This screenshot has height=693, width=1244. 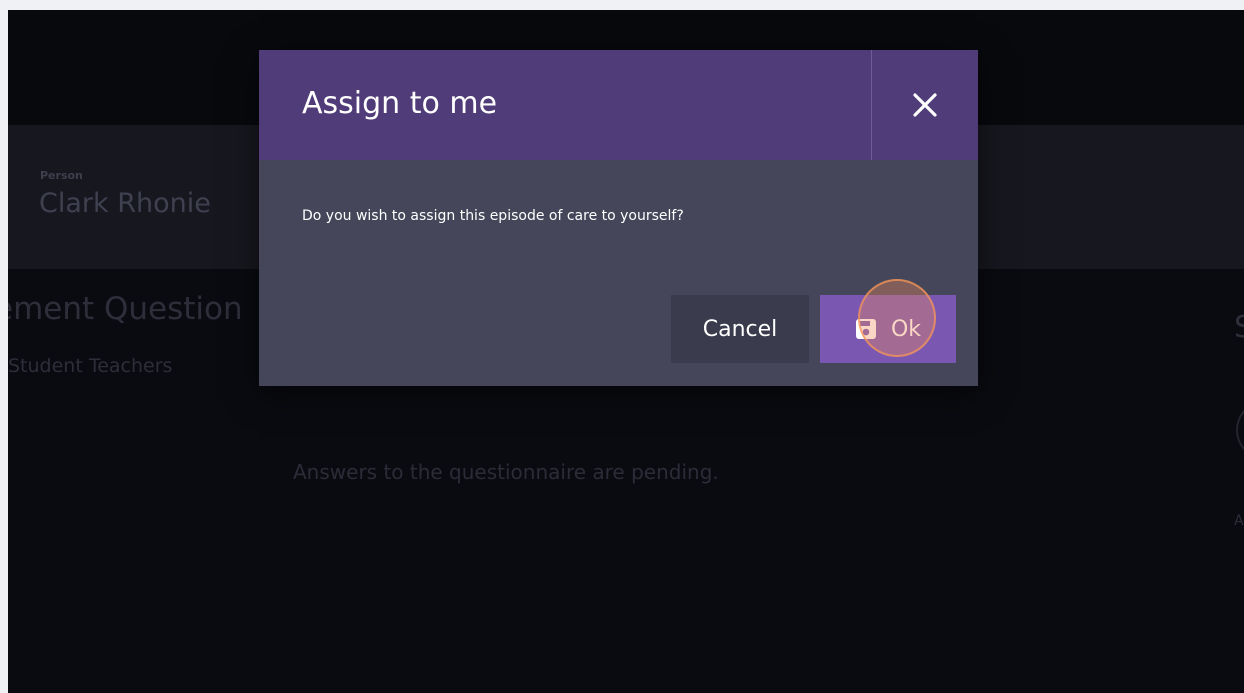 I want to click on dialog-header: Assign to me, so click(x=618, y=105).